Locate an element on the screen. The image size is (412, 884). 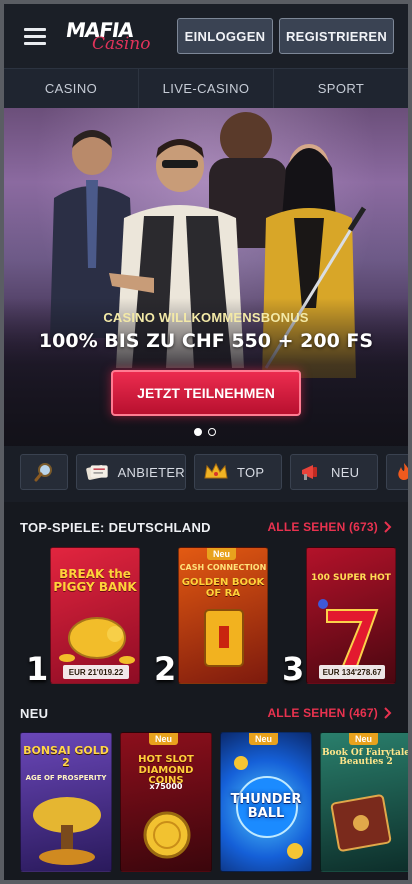
game-title: THUNDER BALL is located at coordinates (266, 806).